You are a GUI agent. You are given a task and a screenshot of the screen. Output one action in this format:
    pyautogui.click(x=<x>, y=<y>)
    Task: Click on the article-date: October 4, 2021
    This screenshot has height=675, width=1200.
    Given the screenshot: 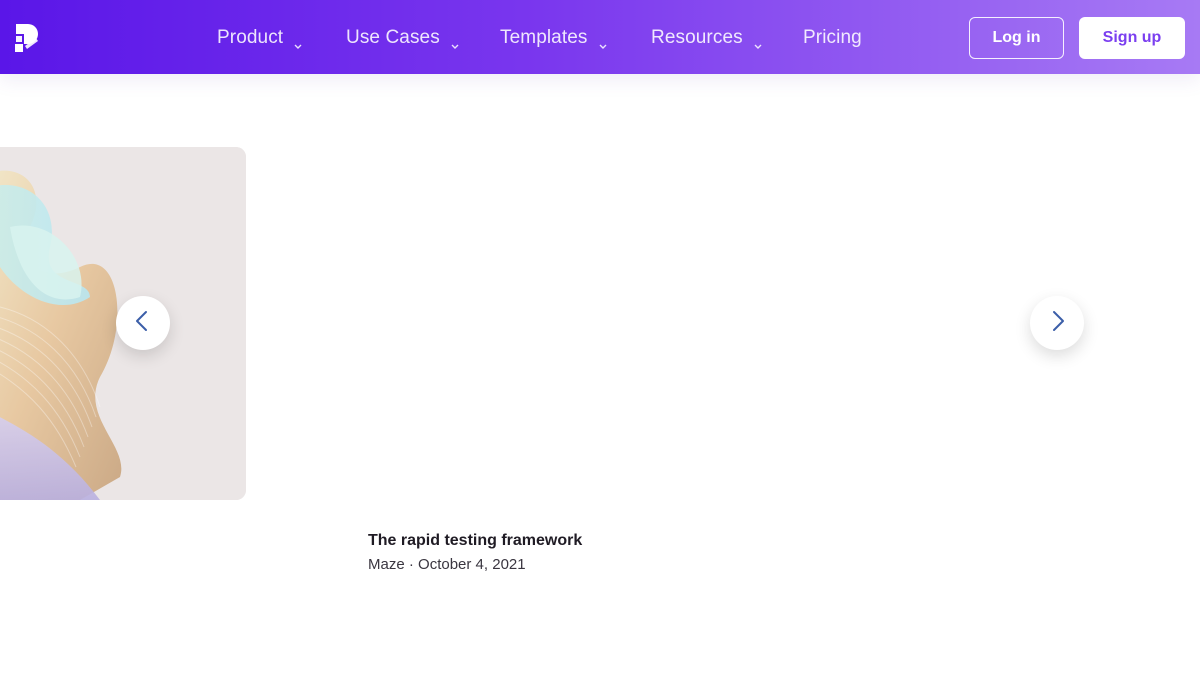 What is the action you would take?
    pyautogui.click(x=472, y=564)
    